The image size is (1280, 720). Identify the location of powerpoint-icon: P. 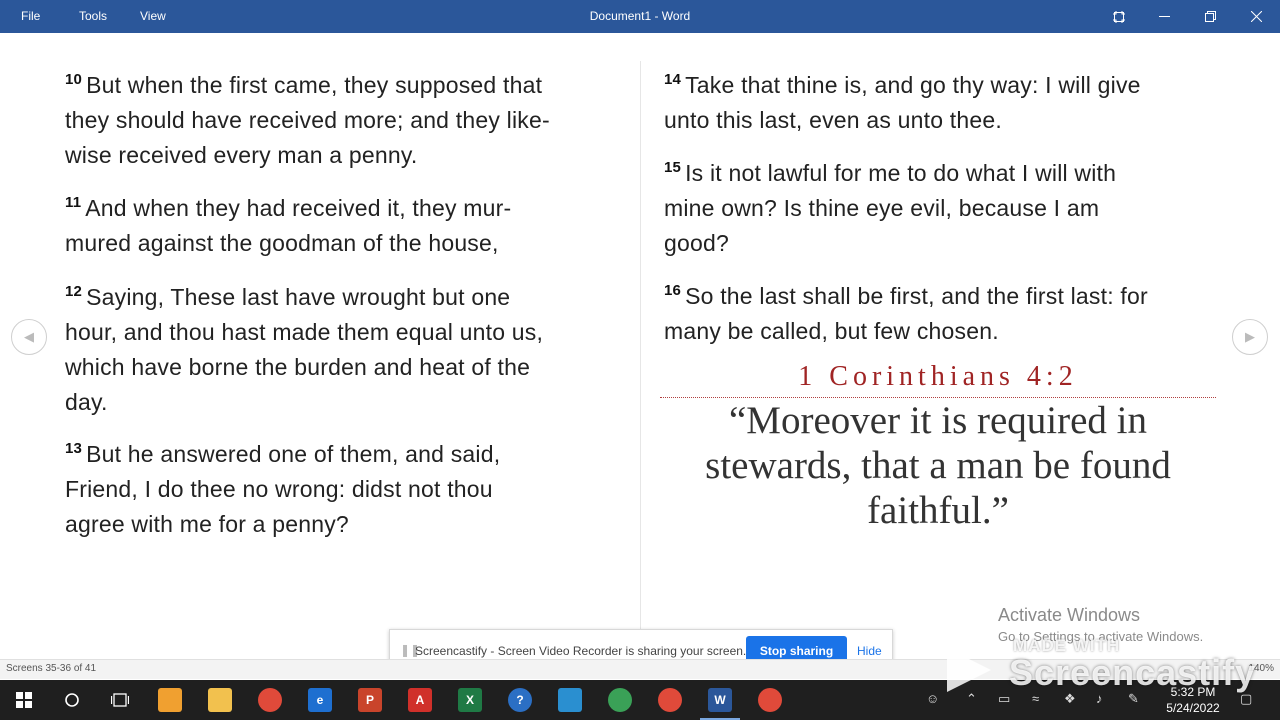
(370, 700).